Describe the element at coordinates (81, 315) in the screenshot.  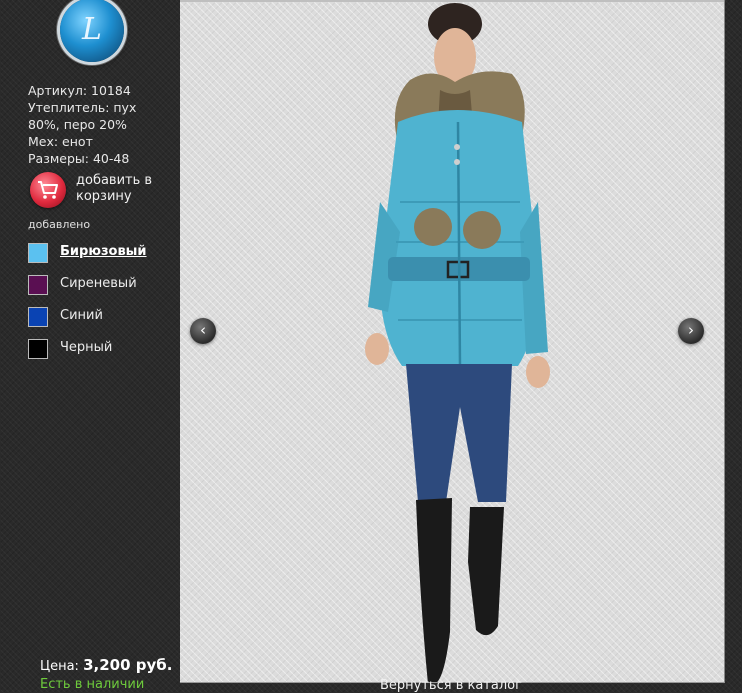
I see `color-label: Синий` at that location.